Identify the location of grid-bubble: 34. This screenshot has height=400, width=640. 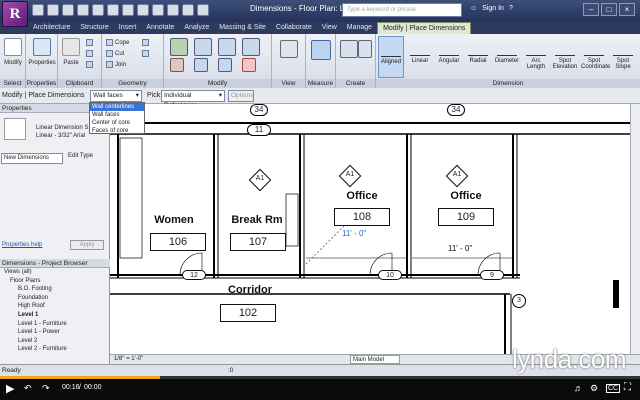
(259, 110).